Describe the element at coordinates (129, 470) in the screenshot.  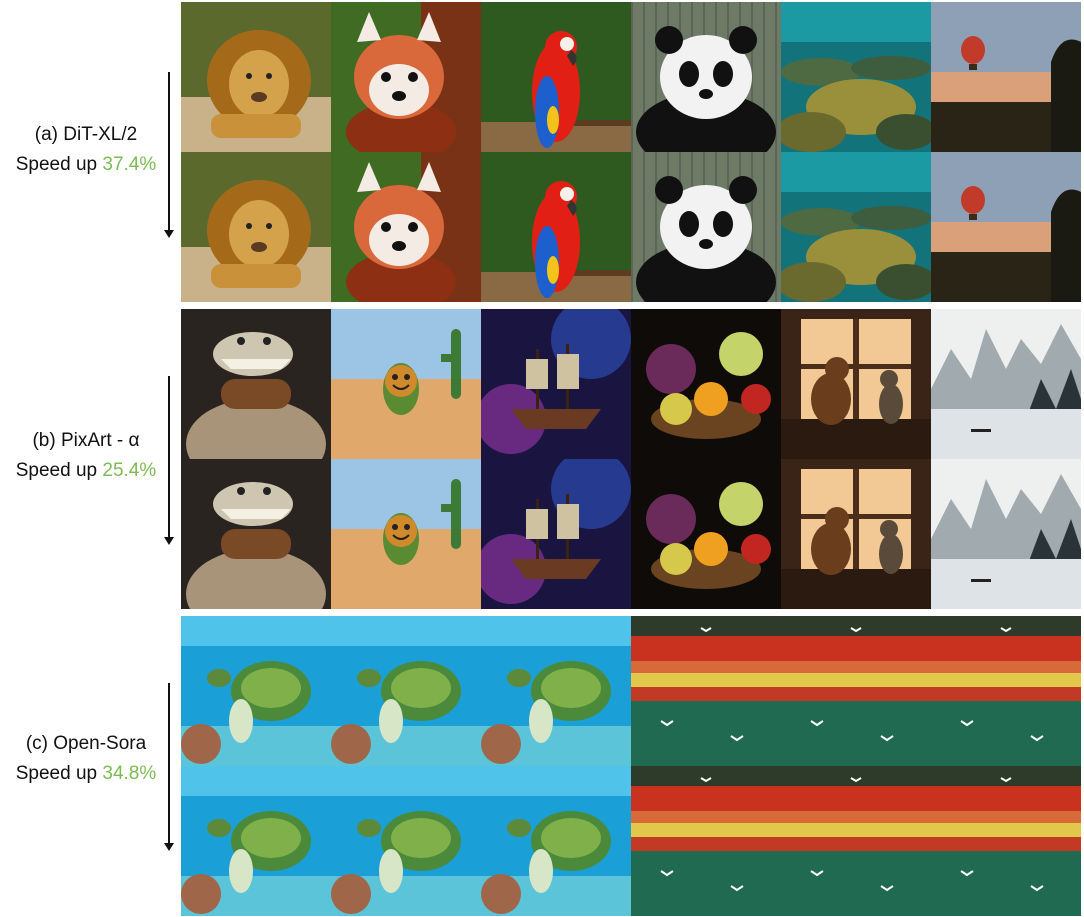
I see `speed-up-value: 25.4%` at that location.